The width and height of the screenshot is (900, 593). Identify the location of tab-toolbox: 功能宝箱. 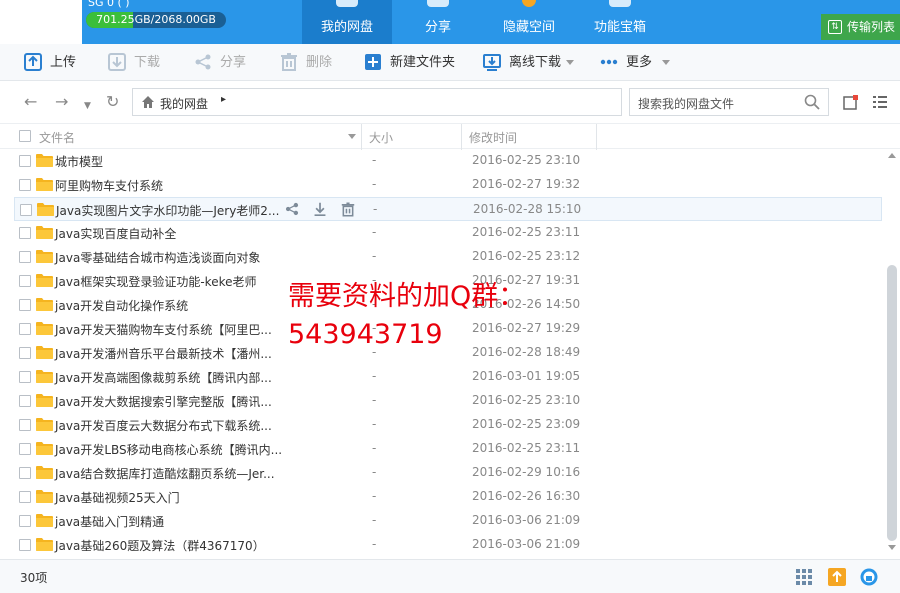
(620, 22).